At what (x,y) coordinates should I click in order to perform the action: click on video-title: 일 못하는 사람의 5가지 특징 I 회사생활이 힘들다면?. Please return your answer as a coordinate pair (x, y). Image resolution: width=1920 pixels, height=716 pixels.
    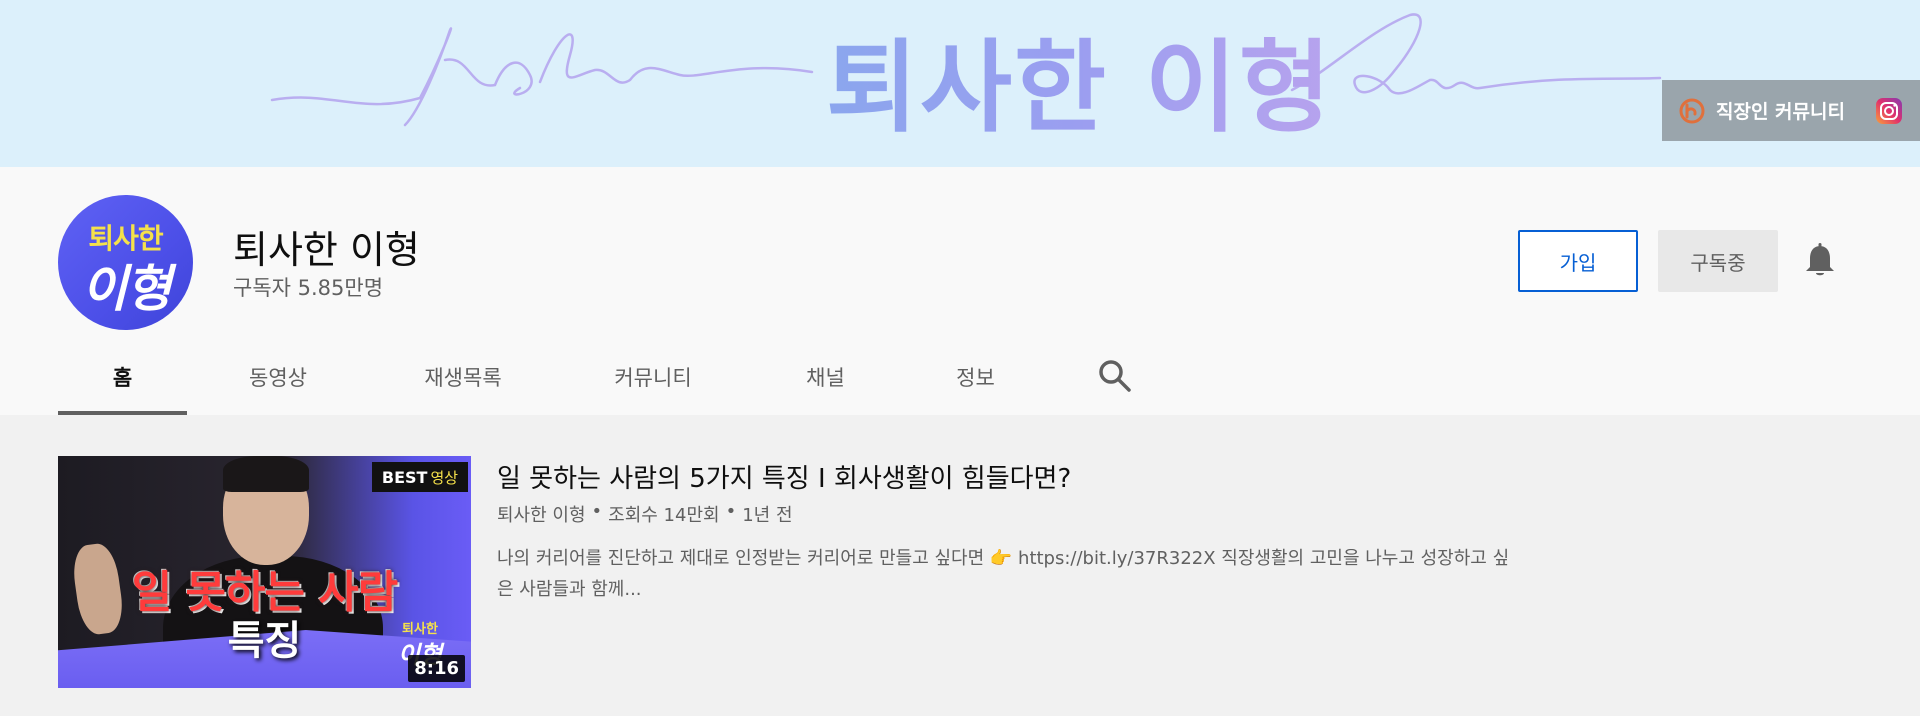
    Looking at the image, I should click on (784, 476).